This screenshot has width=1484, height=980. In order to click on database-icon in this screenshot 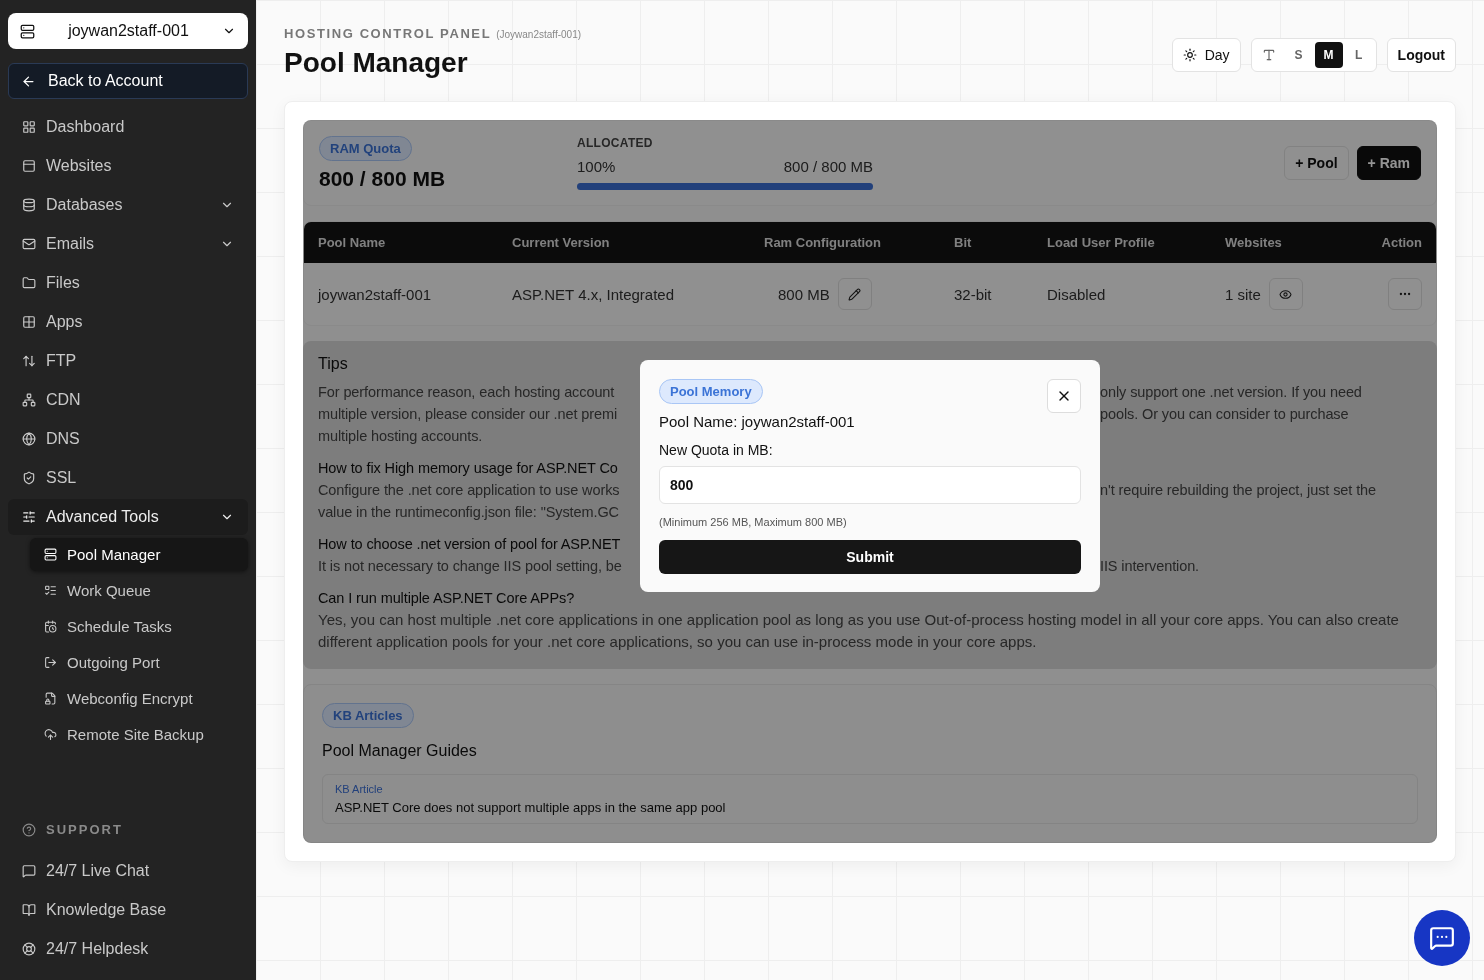, I will do `click(29, 205)`.